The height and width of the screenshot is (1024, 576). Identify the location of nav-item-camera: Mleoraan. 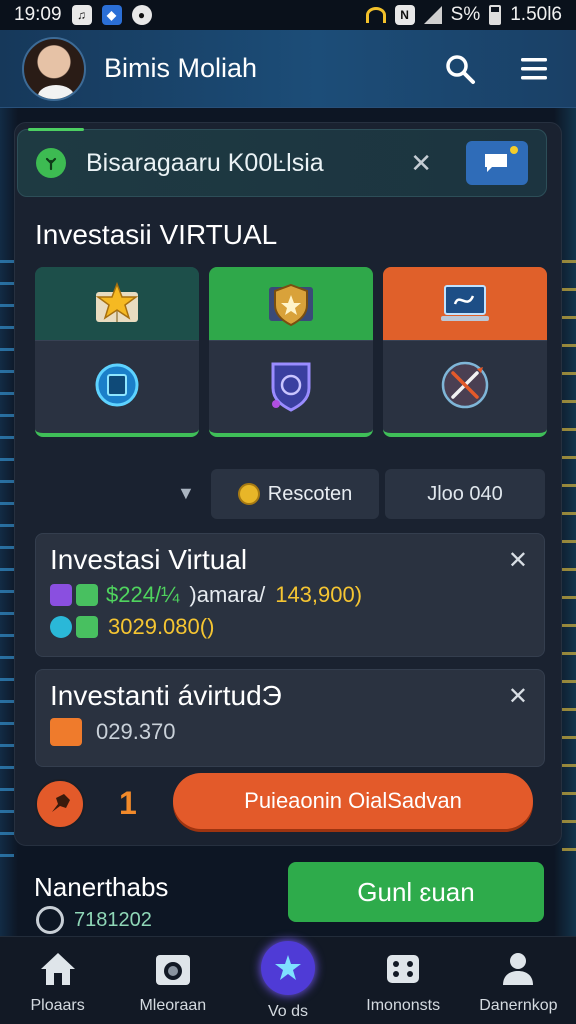
(172, 980).